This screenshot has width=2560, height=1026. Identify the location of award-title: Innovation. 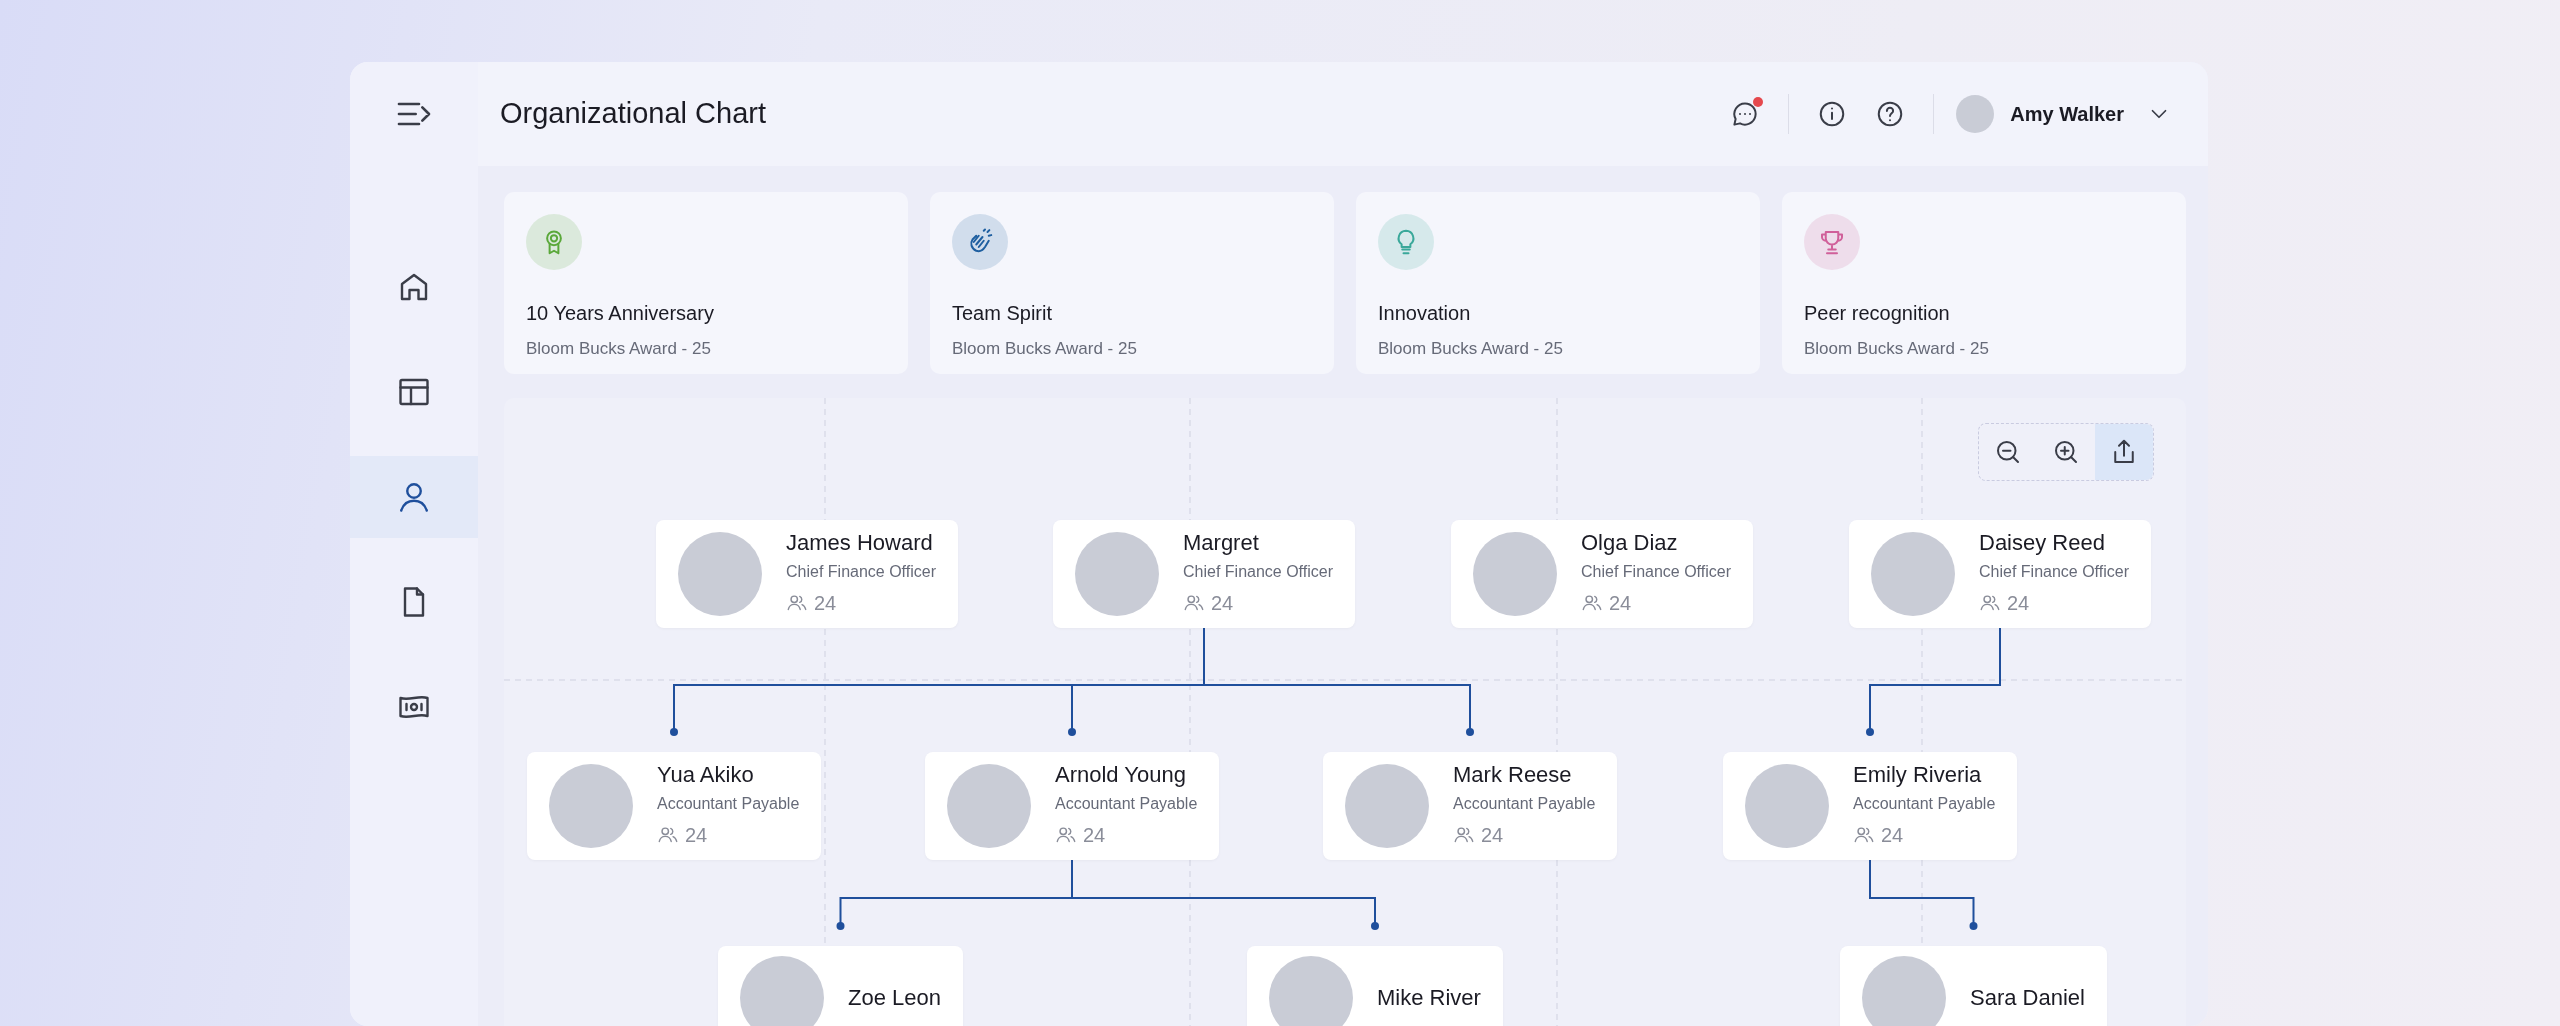
(1425, 313).